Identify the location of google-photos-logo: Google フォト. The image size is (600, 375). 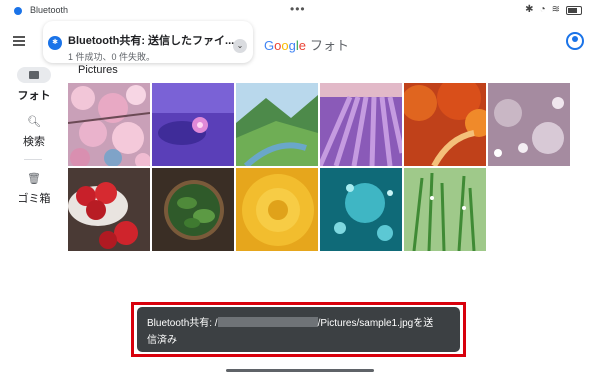
(306, 45).